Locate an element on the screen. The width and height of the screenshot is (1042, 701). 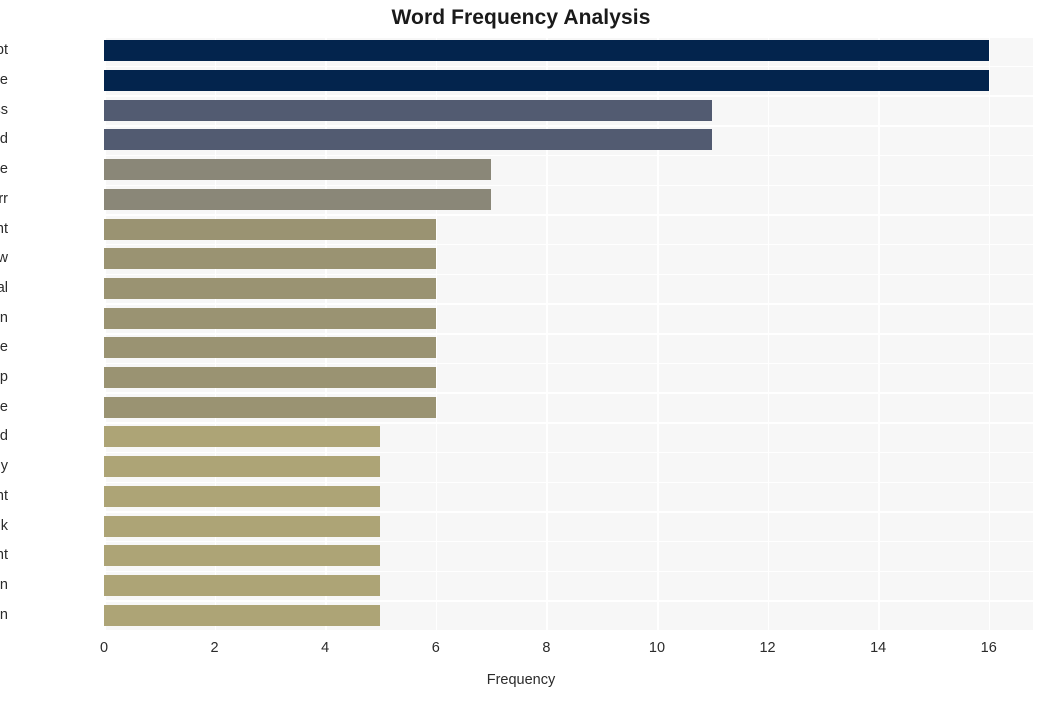
x-tick-label-8: 8 is located at coordinates (546, 648).